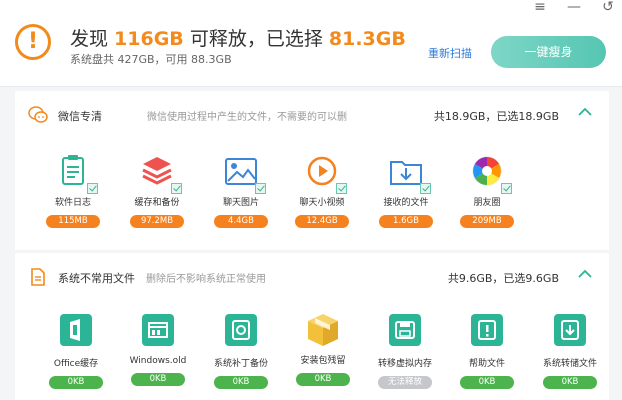 This screenshot has width=622, height=400. What do you see at coordinates (487, 330) in the screenshot?
I see `help-file-icon` at bounding box center [487, 330].